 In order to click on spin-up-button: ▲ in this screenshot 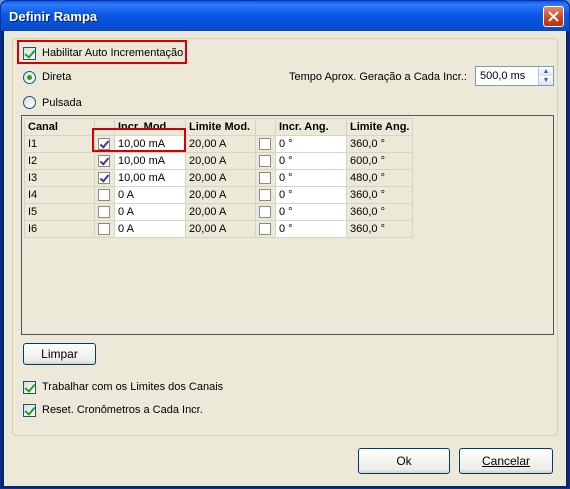, I will do `click(545, 71)`.